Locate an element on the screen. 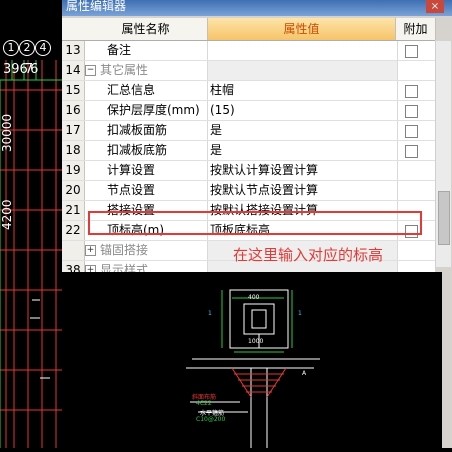 The height and width of the screenshot is (452, 452). table-row: 15 汇总信息 柱帽 is located at coordinates (248, 91).